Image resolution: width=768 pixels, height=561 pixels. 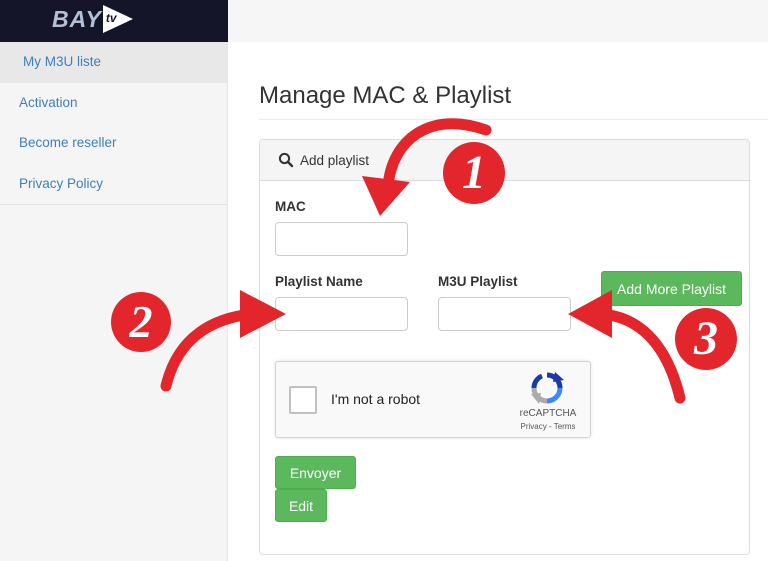 I want to click on logo-suffix: tv, so click(x=111, y=18).